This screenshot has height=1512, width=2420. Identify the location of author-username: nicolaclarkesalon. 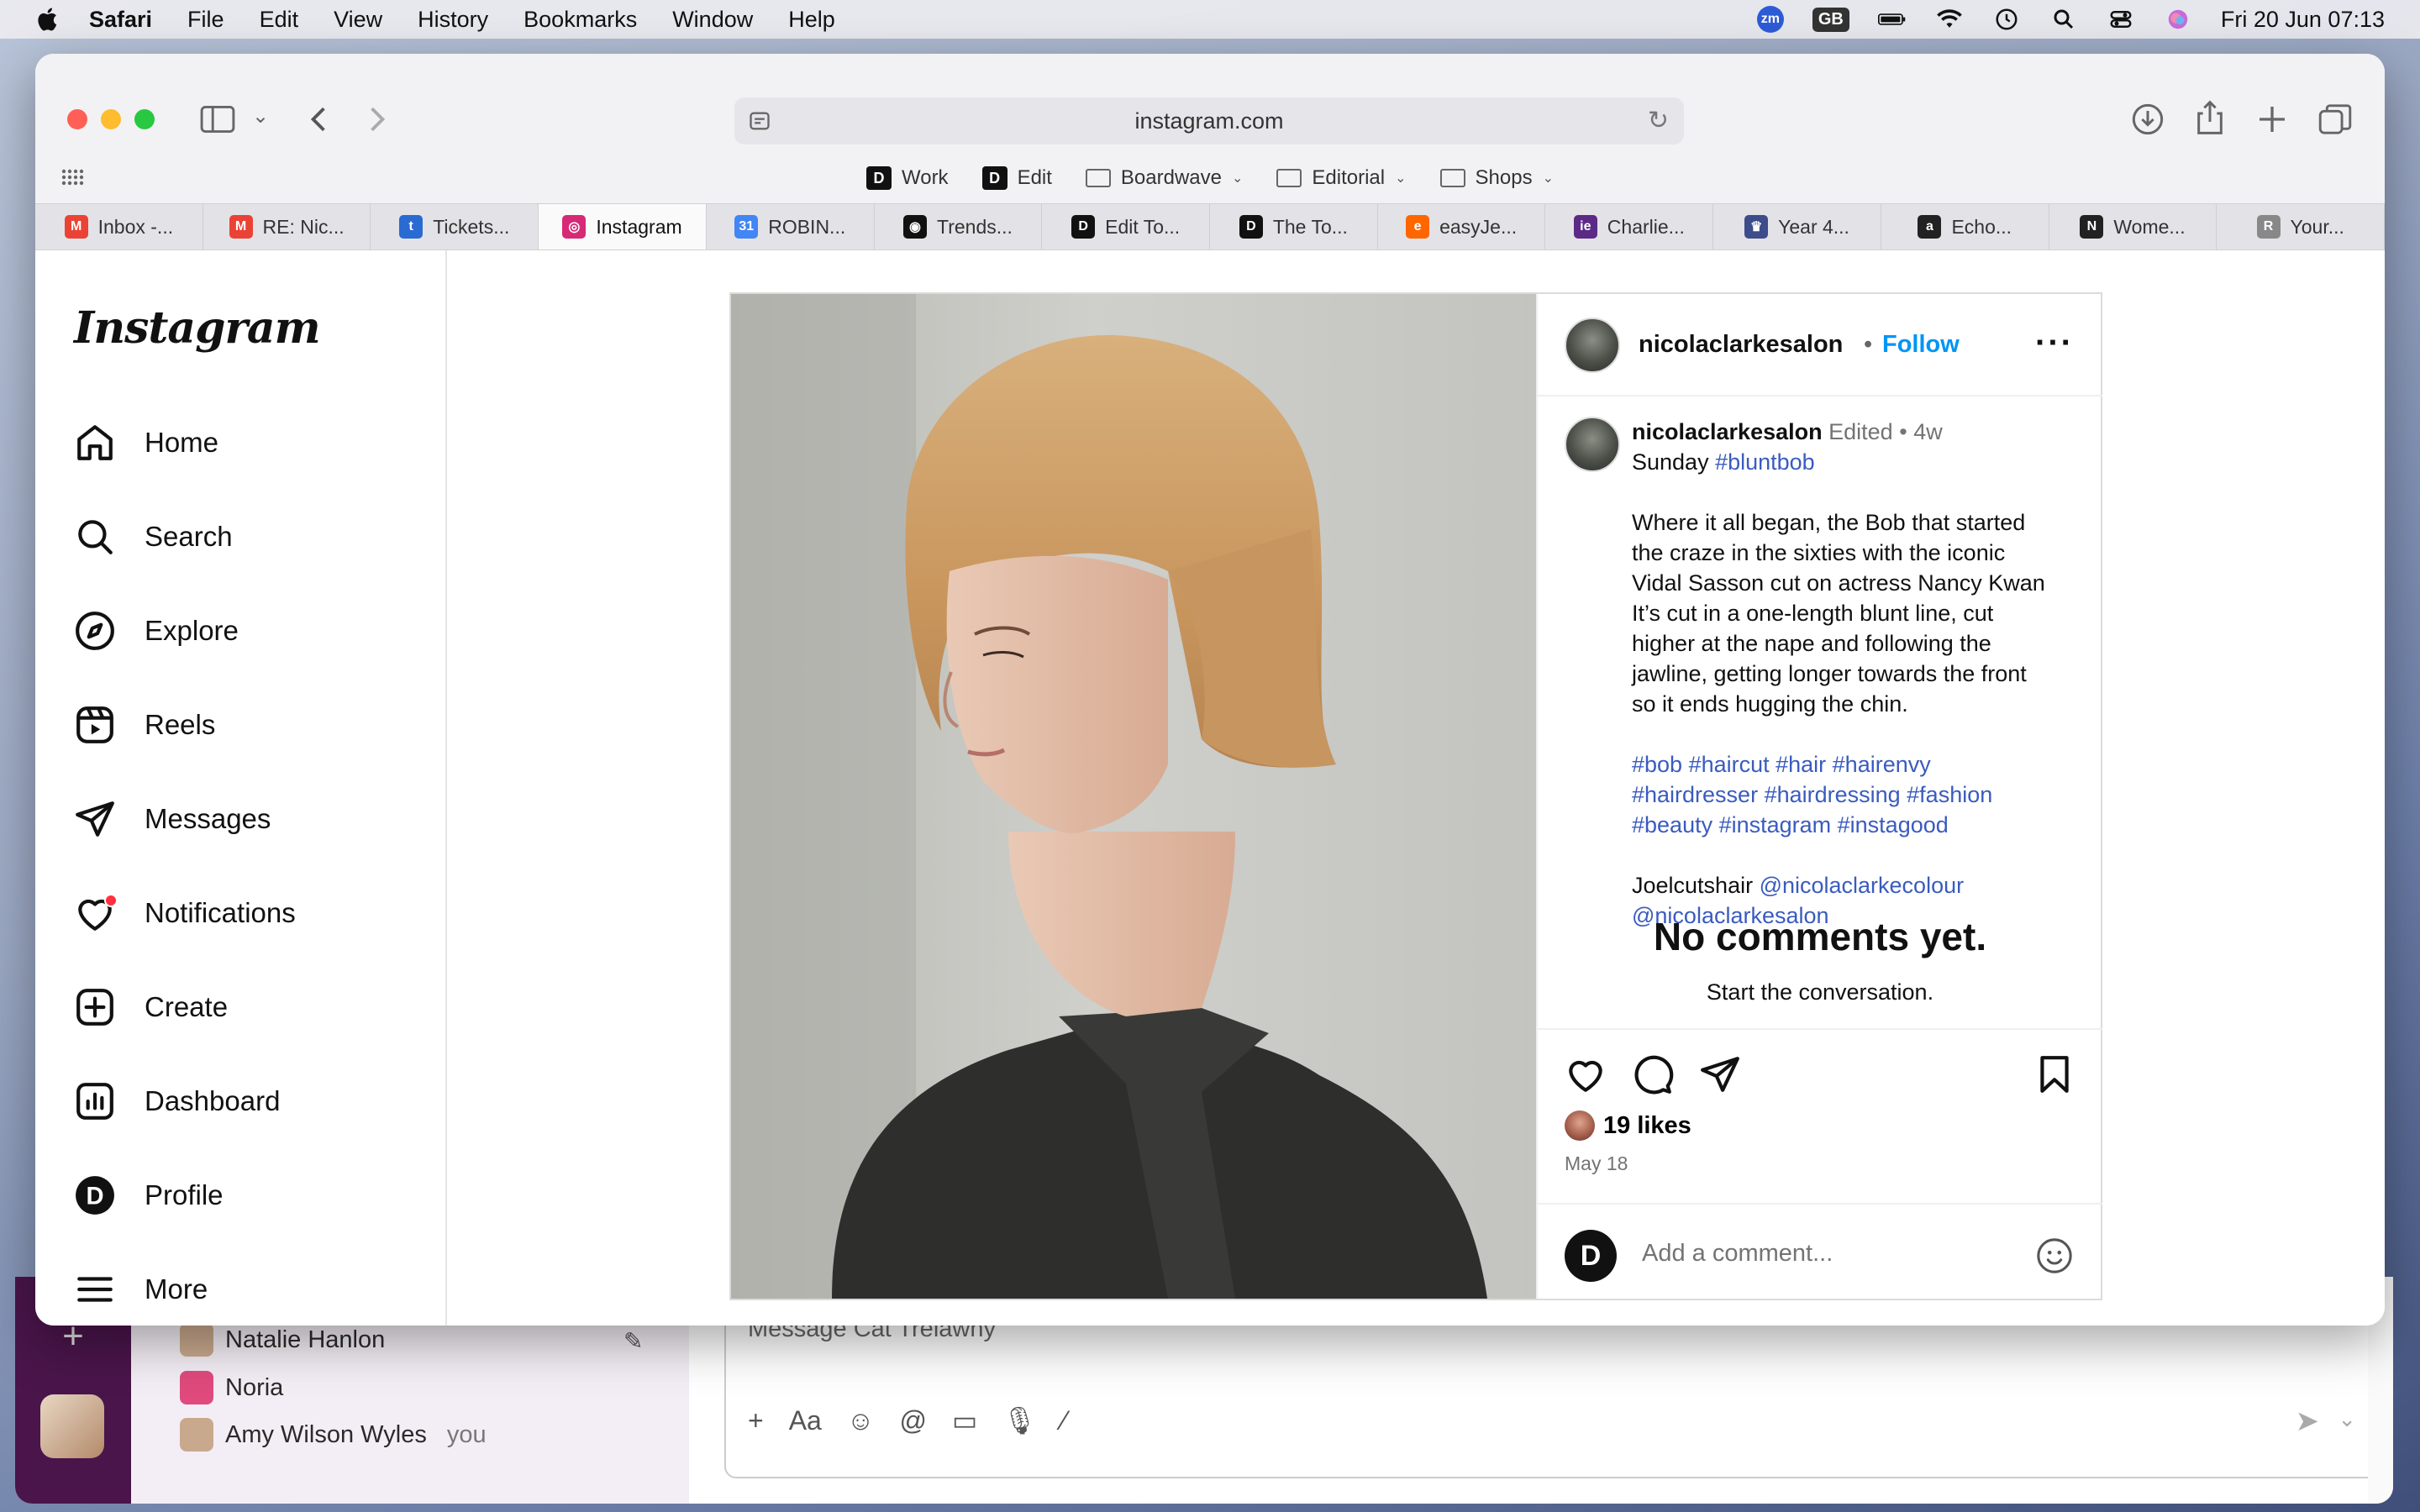
(1741, 345).